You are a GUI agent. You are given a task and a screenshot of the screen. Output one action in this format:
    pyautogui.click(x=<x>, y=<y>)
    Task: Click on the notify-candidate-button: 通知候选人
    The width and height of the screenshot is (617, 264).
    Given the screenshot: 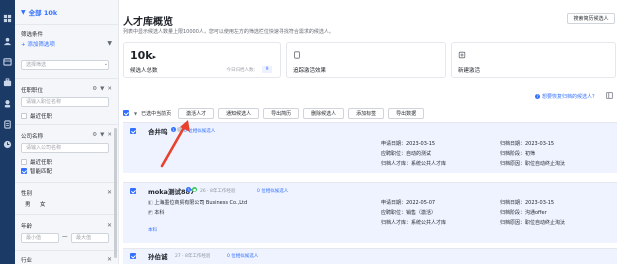 What is the action you would take?
    pyautogui.click(x=239, y=113)
    